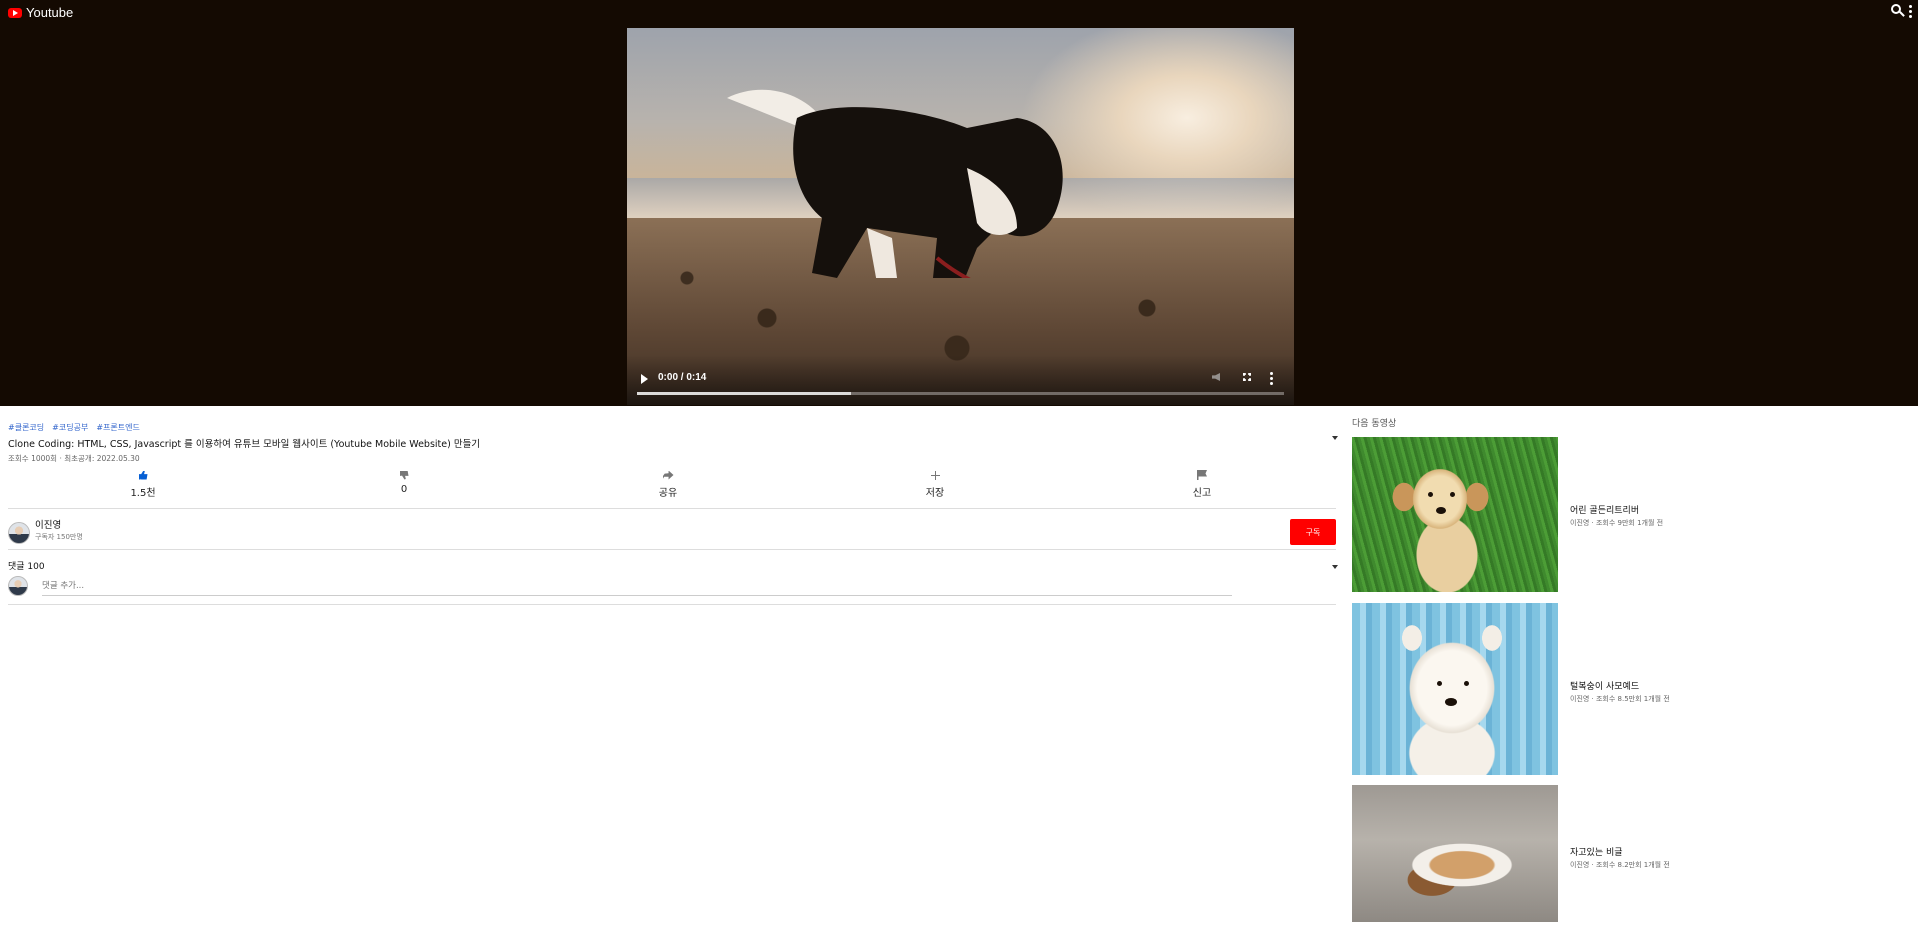  What do you see at coordinates (404, 489) in the screenshot?
I see `dislike-count: 0` at bounding box center [404, 489].